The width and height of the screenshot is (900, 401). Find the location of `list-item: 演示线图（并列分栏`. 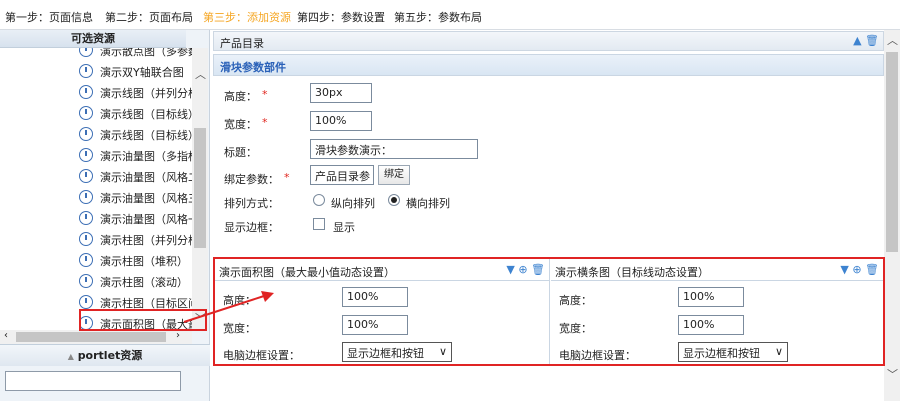

list-item: 演示线图（并列分栏 is located at coordinates (96, 92).